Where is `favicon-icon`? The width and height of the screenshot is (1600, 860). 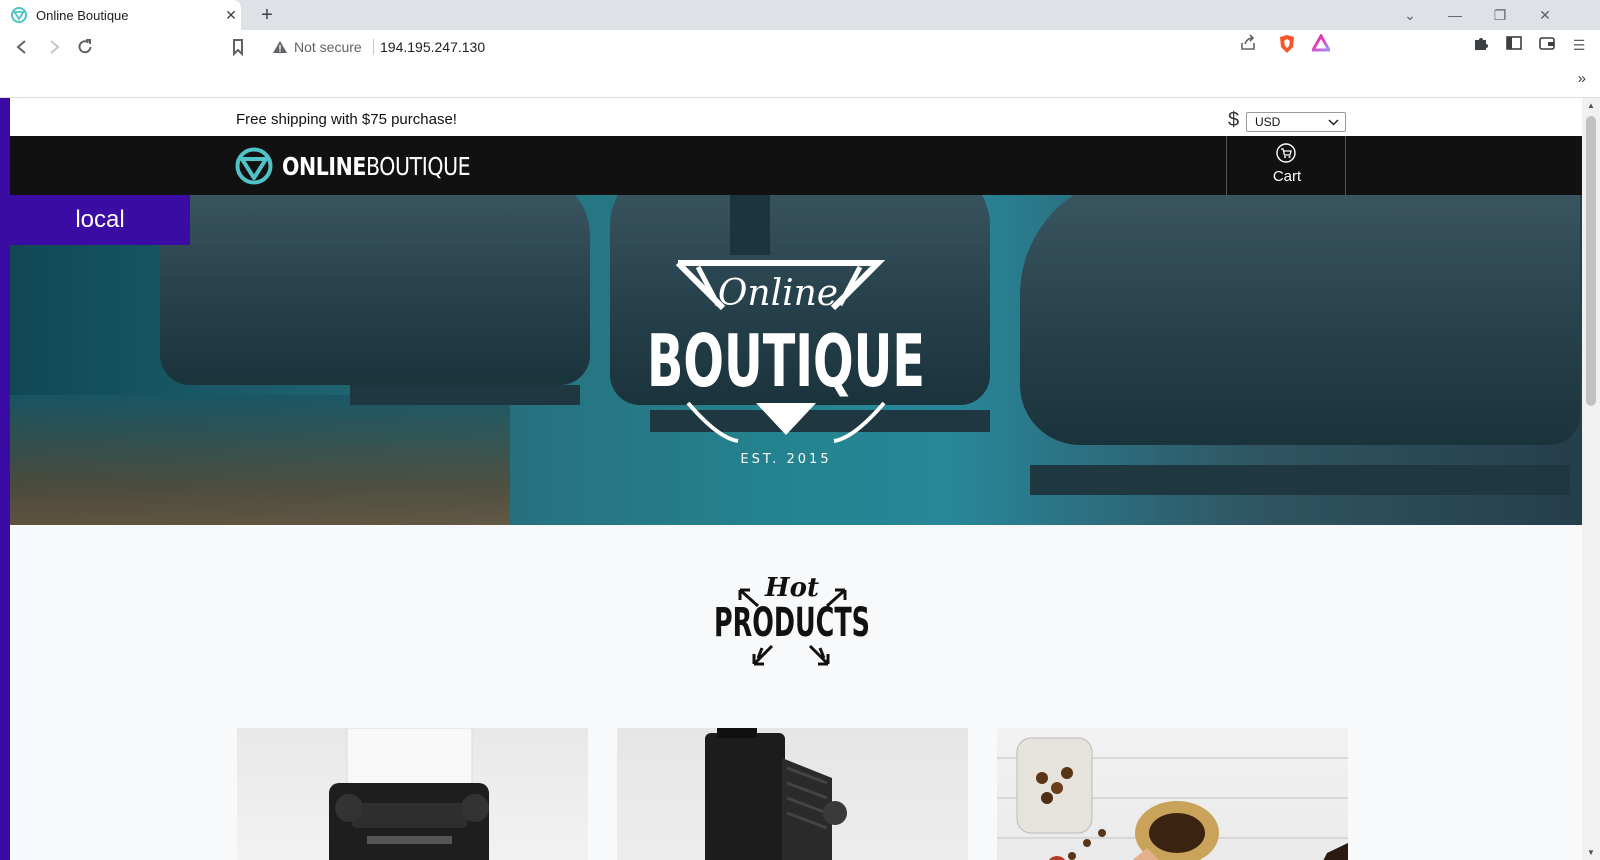 favicon-icon is located at coordinates (19, 15).